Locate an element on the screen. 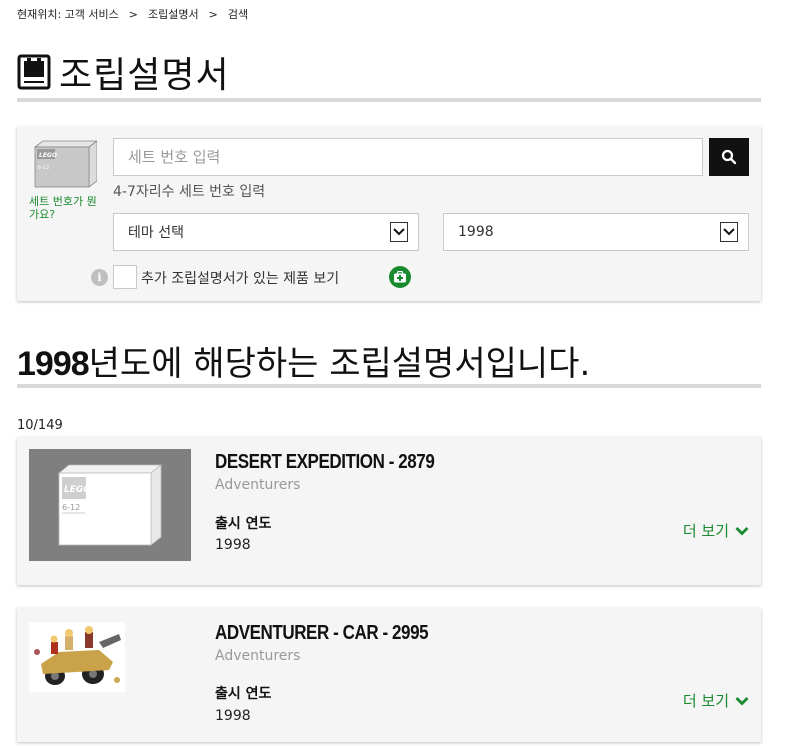 This screenshot has height=750, width=798. title-divider is located at coordinates (389, 100).